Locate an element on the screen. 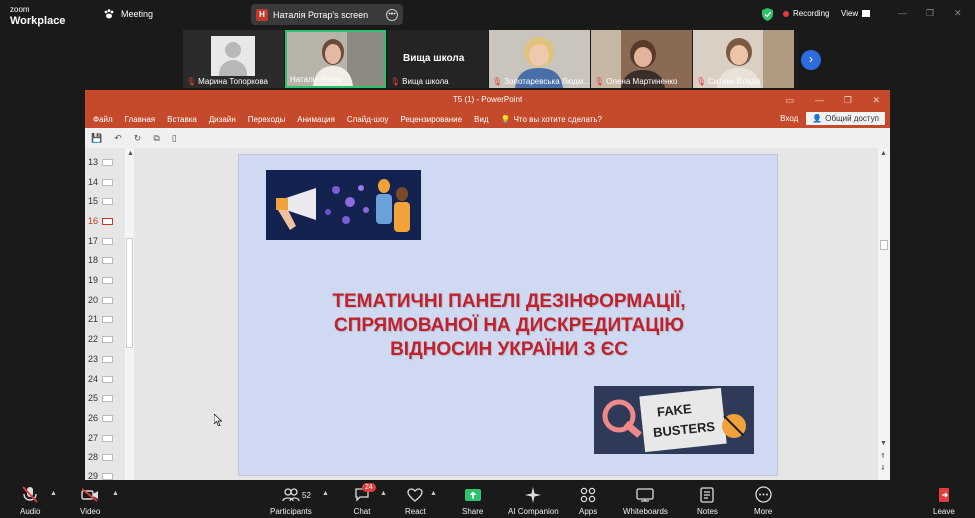 The height and width of the screenshot is (518, 975). participant-tile: 🎙 Ситник Влада is located at coordinates (743, 59).